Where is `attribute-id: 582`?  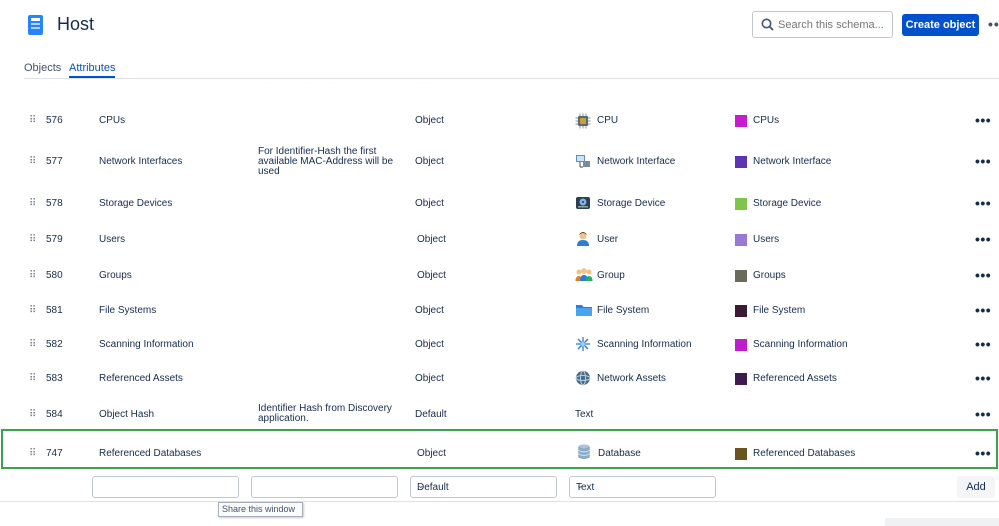
attribute-id: 582 is located at coordinates (54, 344).